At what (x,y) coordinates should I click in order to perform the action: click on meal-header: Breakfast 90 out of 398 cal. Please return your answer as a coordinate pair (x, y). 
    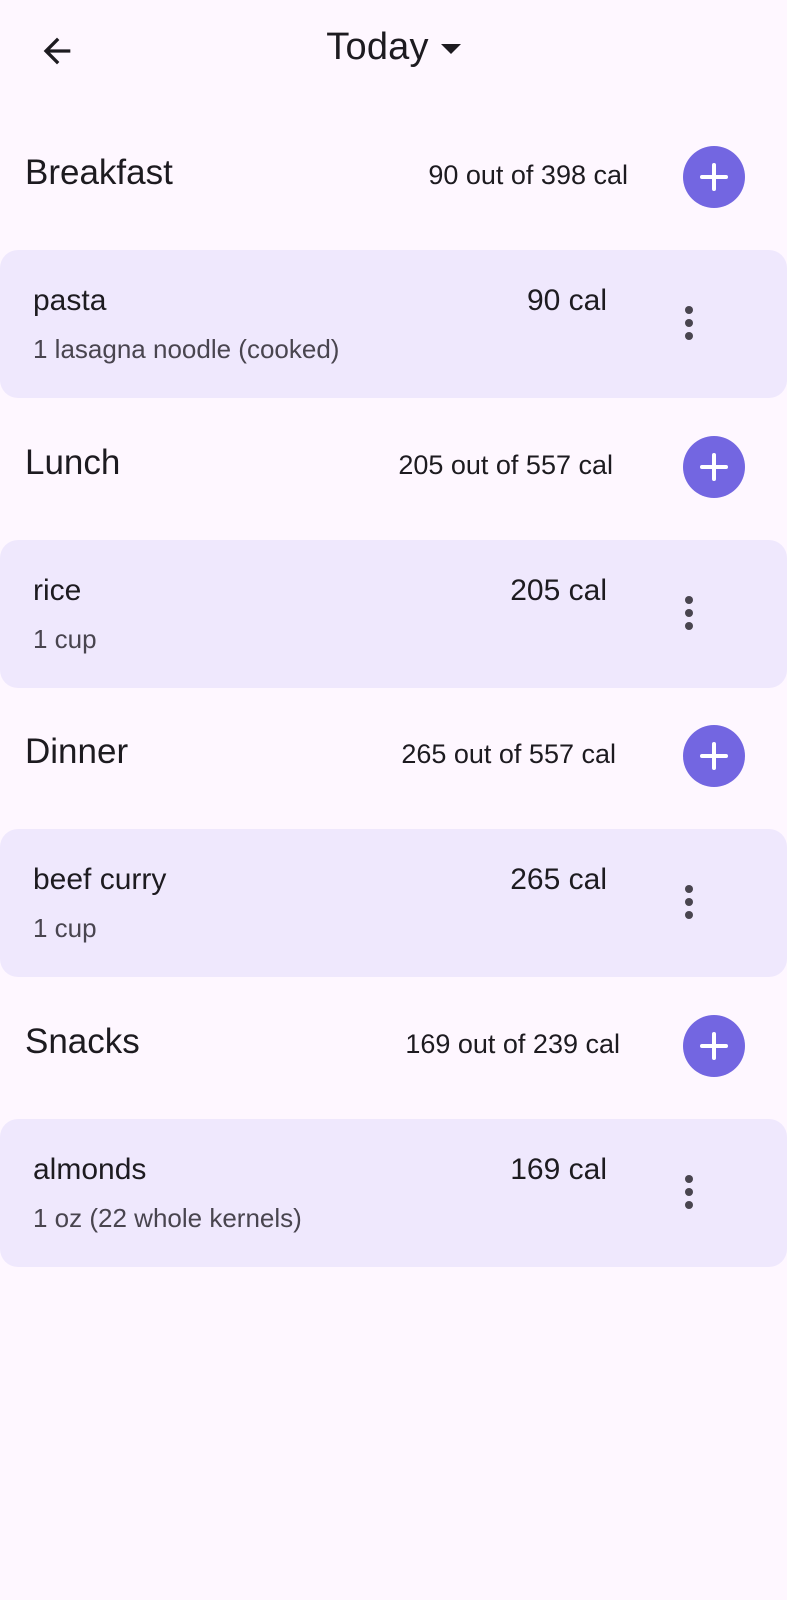
    Looking at the image, I should click on (393, 176).